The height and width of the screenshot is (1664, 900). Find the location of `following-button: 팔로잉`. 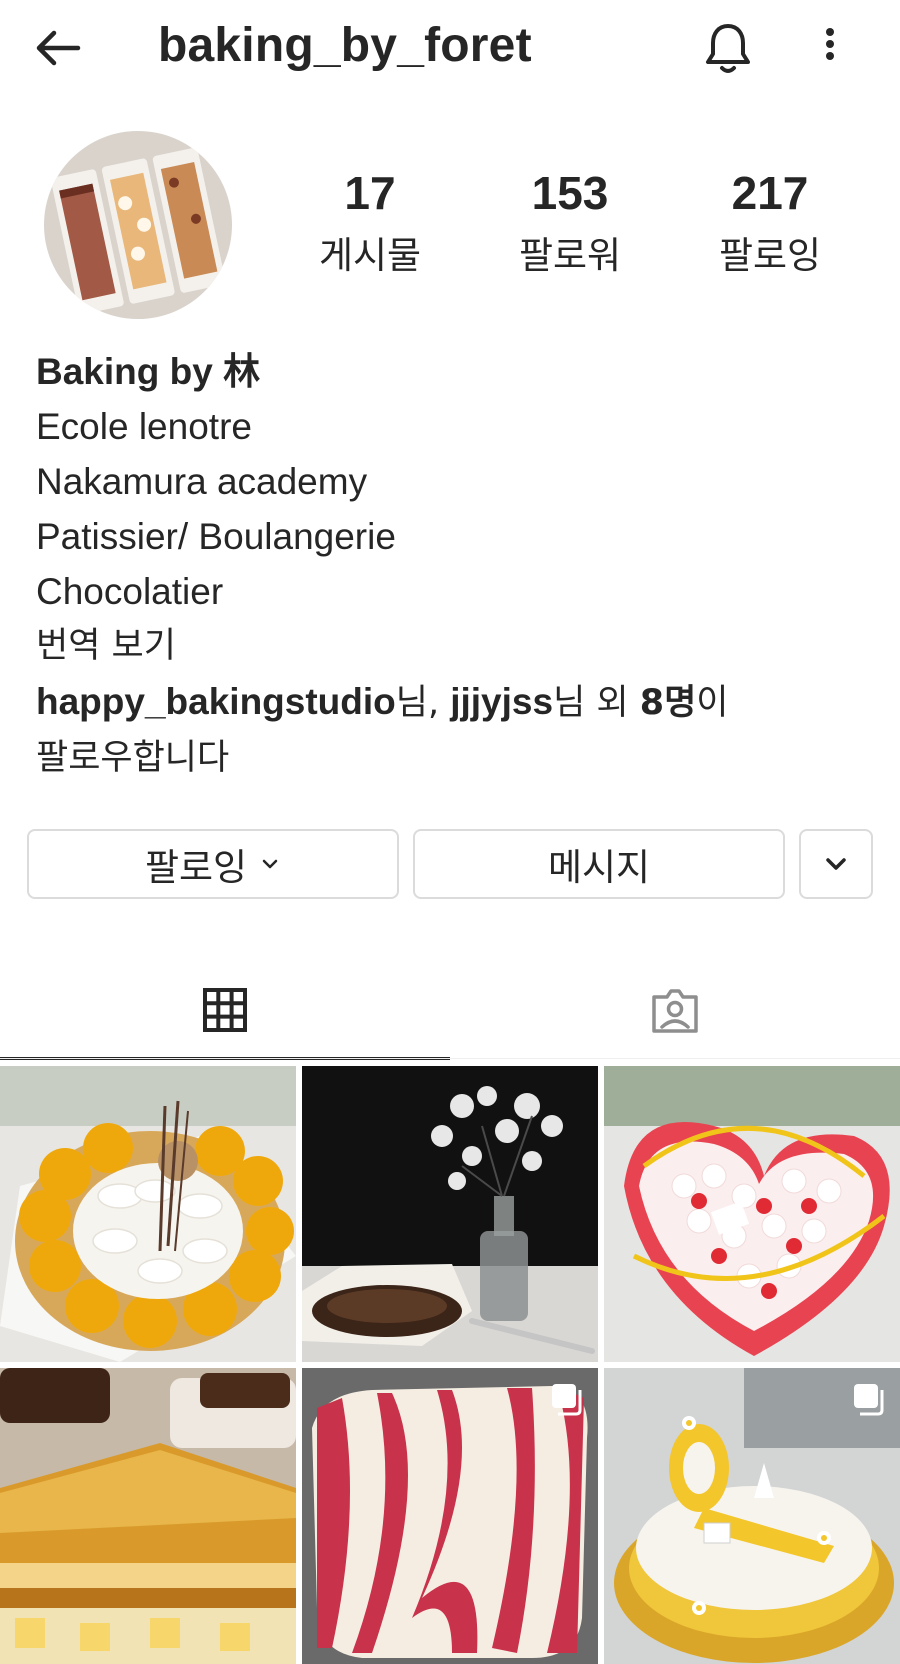

following-button: 팔로잉 is located at coordinates (213, 864).